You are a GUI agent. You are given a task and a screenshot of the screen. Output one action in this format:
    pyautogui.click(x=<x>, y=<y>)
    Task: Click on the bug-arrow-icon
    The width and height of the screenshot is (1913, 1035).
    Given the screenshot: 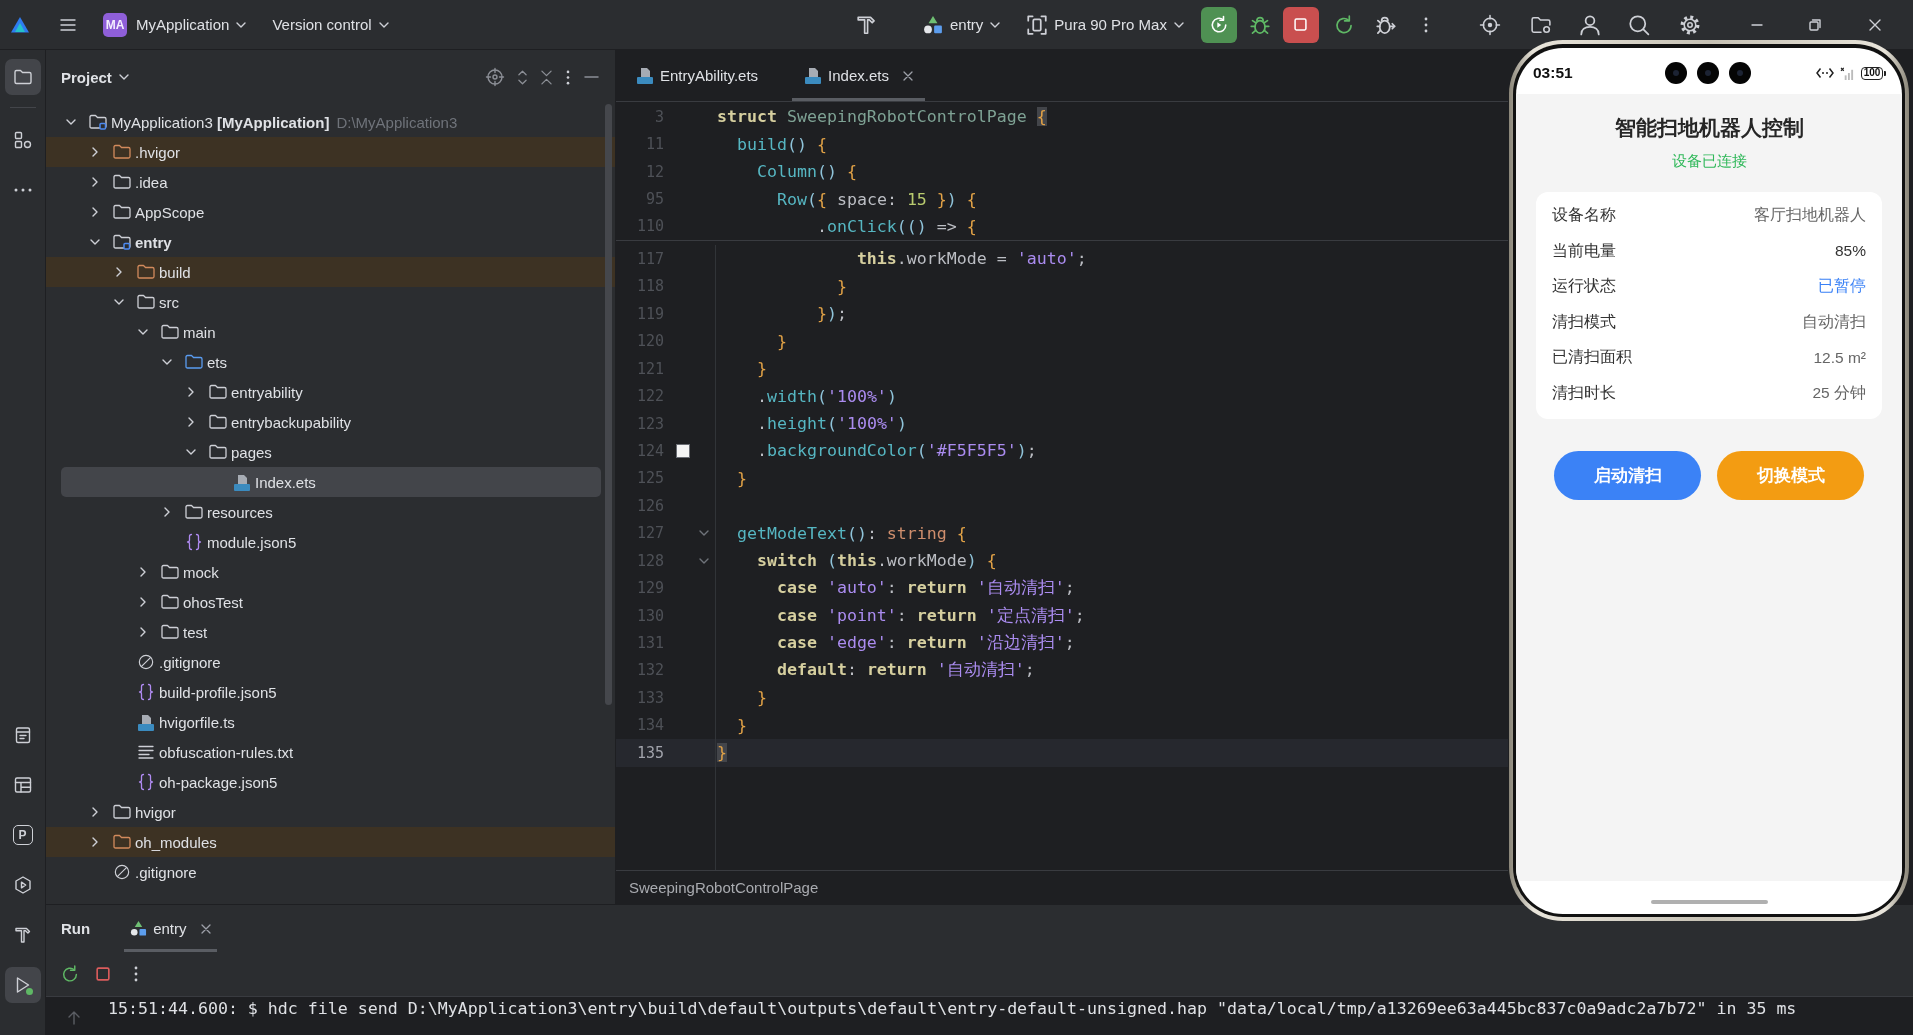 What is the action you would take?
    pyautogui.click(x=1385, y=24)
    